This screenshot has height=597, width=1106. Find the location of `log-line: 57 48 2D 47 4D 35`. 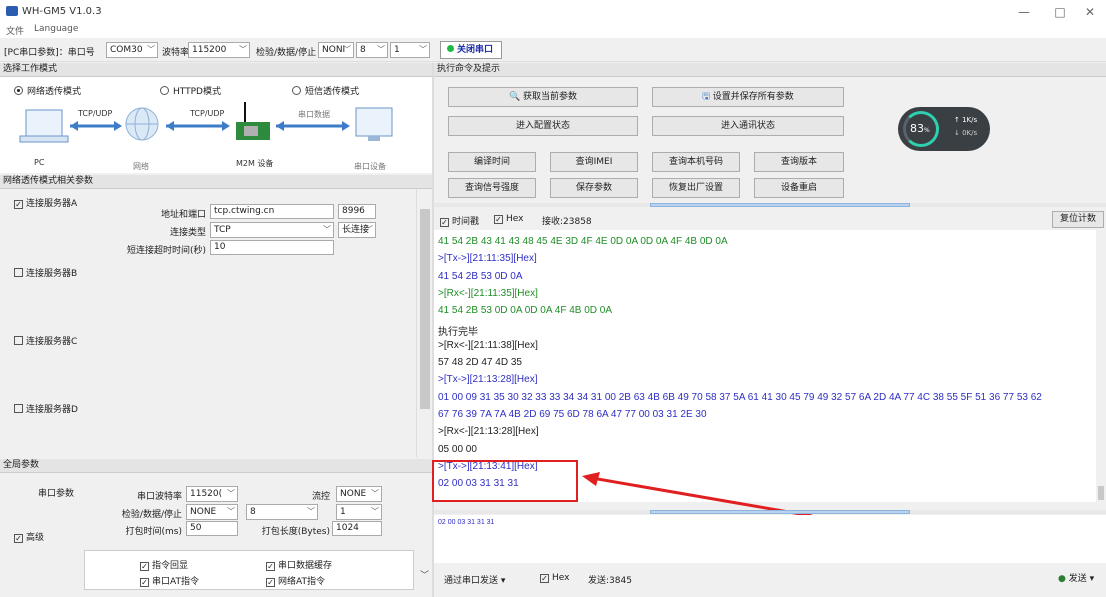

log-line: 57 48 2D 47 4D 35 is located at coordinates (480, 363).